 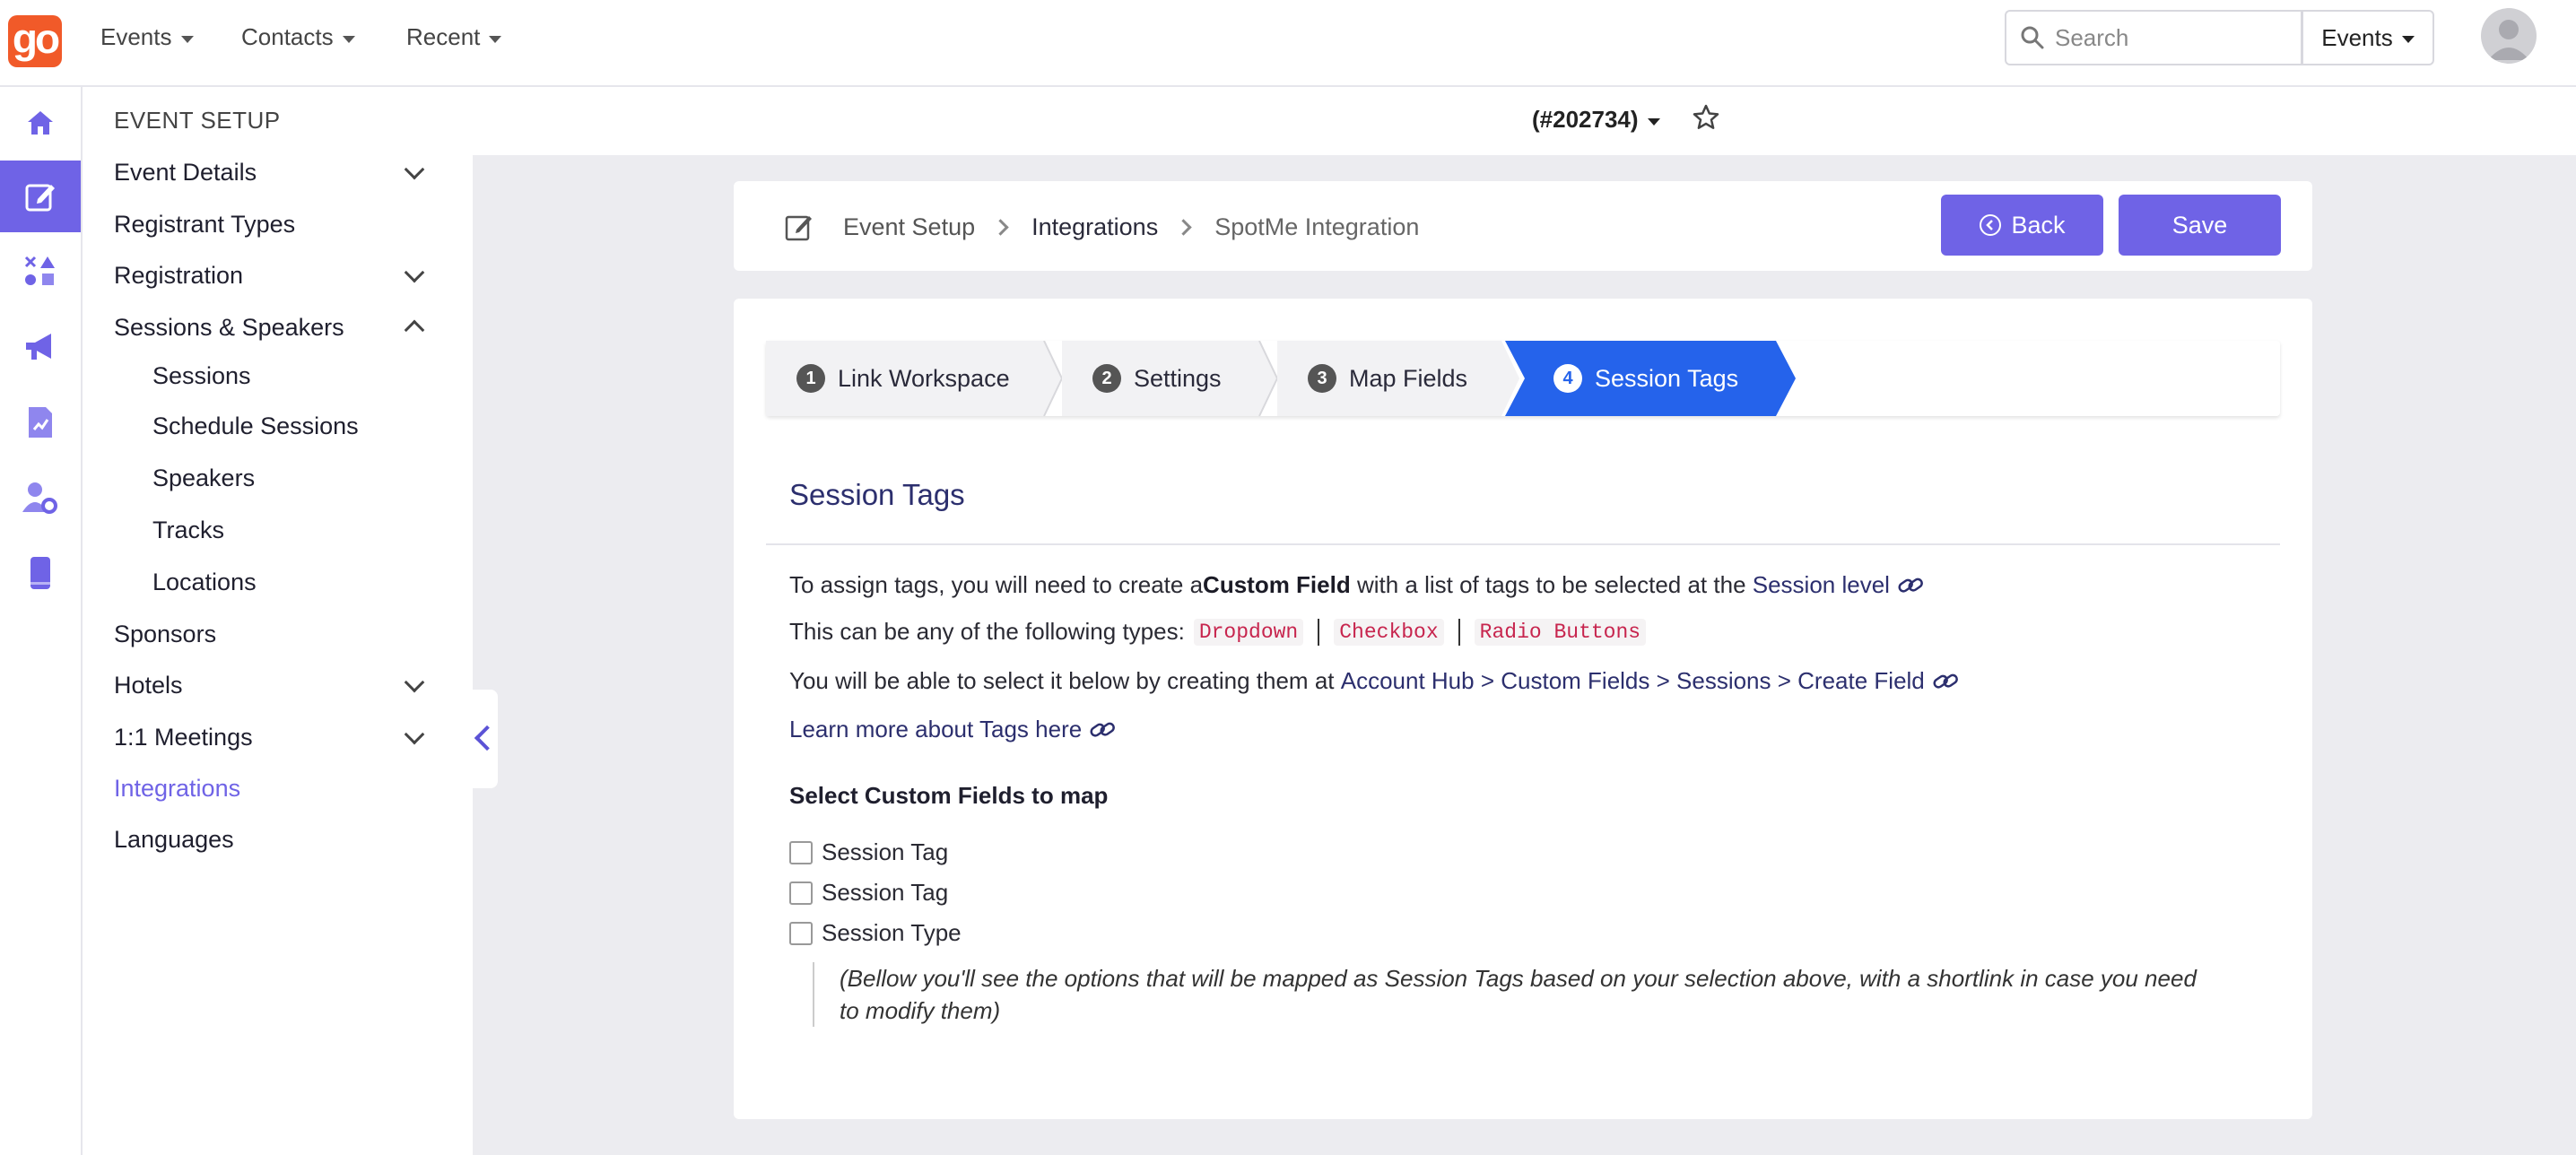 What do you see at coordinates (903, 378) in the screenshot?
I see `step-link-workspace: 1 Link Workspace` at bounding box center [903, 378].